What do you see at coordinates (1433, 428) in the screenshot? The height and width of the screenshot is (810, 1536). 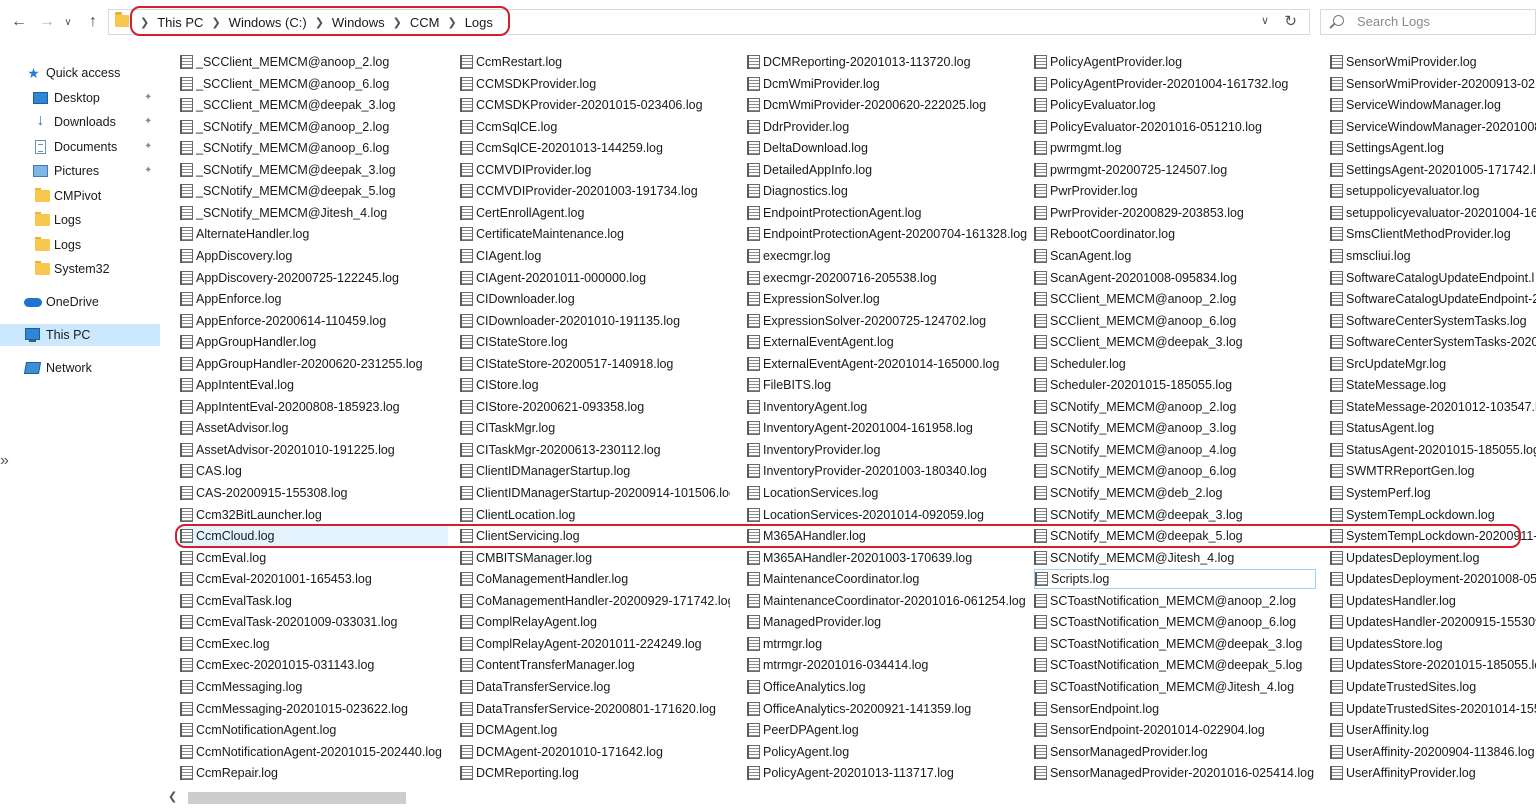 I see `file-item: StatusAgent.log` at bounding box center [1433, 428].